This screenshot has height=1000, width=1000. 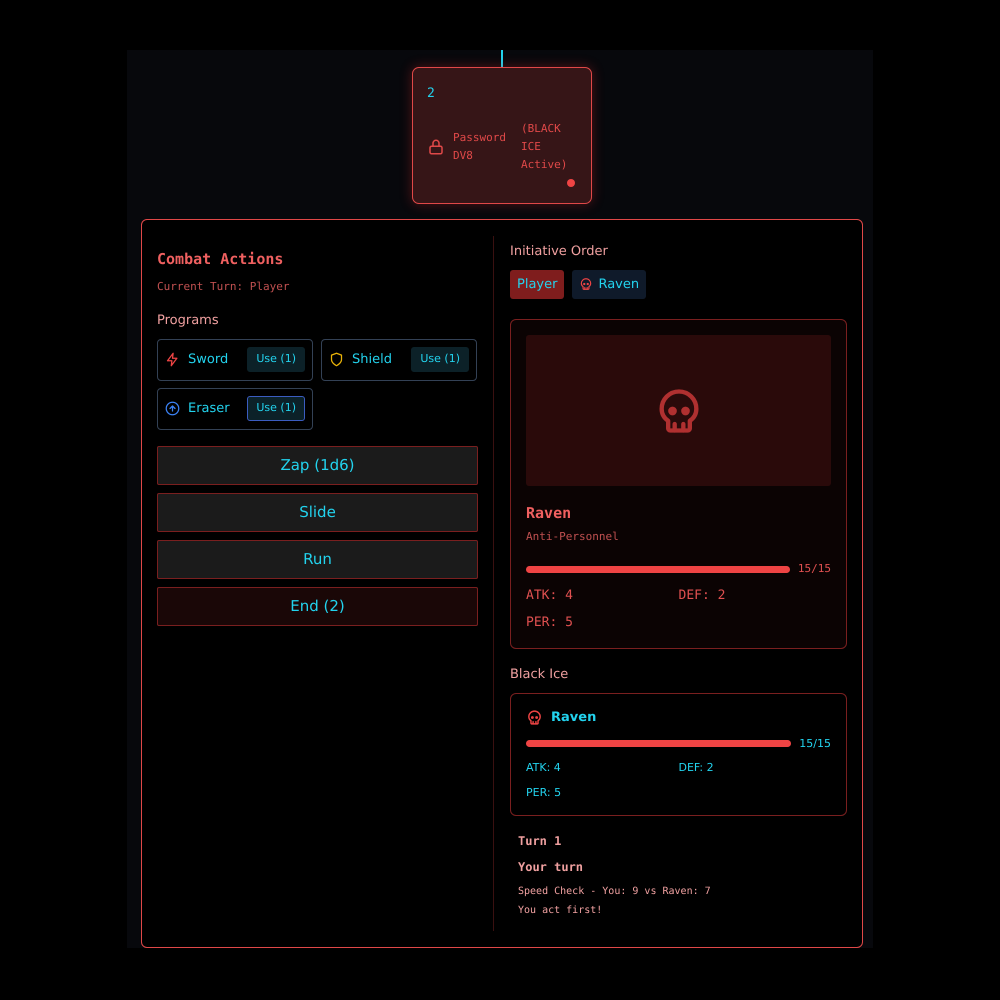 I want to click on action-button: Zap (1d6), so click(x=317, y=465).